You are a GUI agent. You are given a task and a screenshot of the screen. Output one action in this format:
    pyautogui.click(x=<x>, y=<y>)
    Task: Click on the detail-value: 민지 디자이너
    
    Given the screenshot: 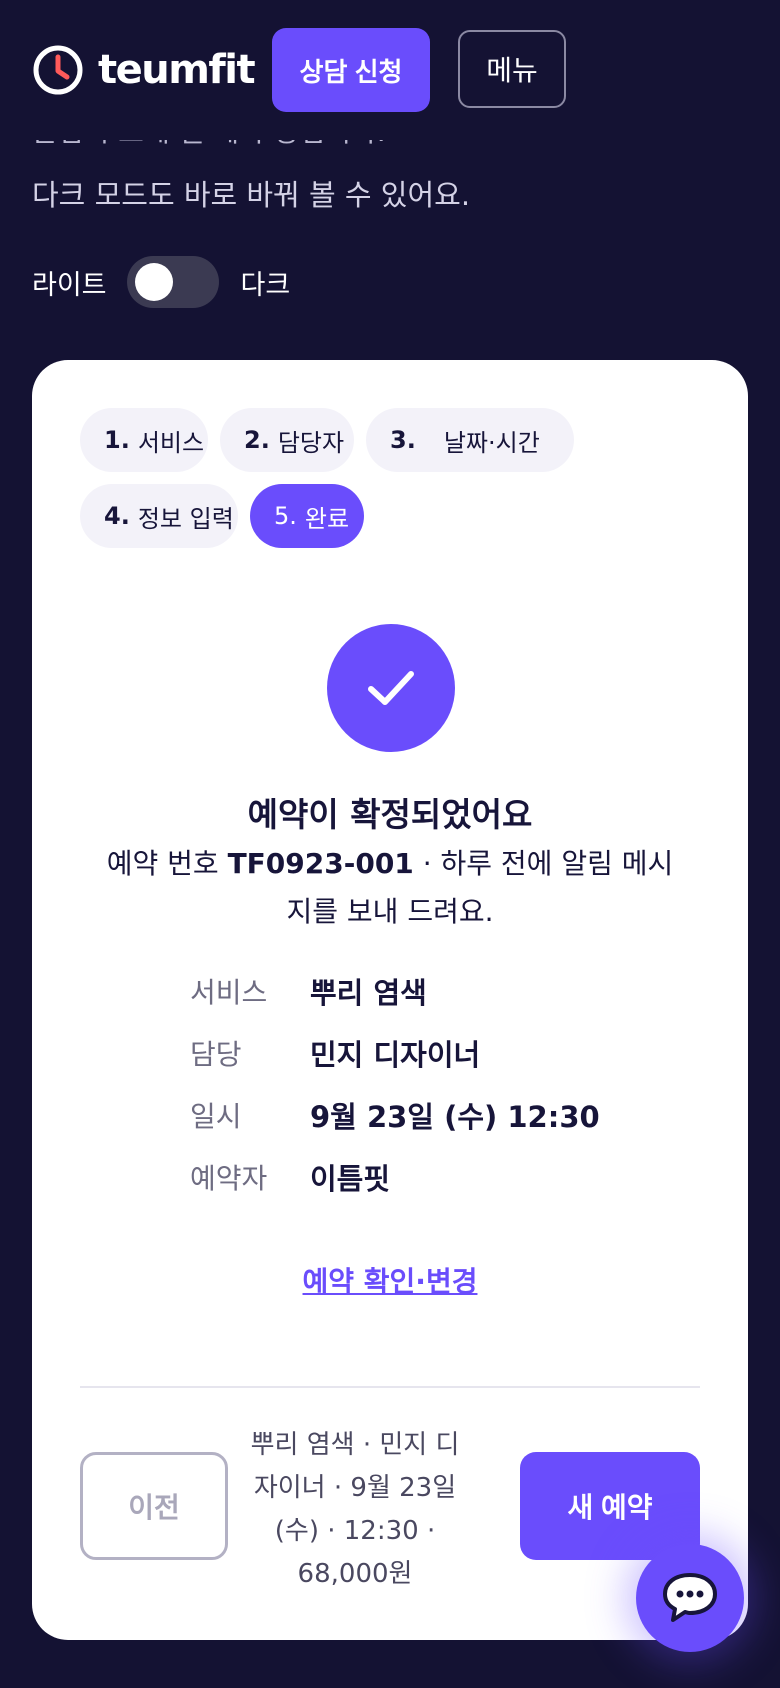 What is the action you would take?
    pyautogui.click(x=395, y=1055)
    